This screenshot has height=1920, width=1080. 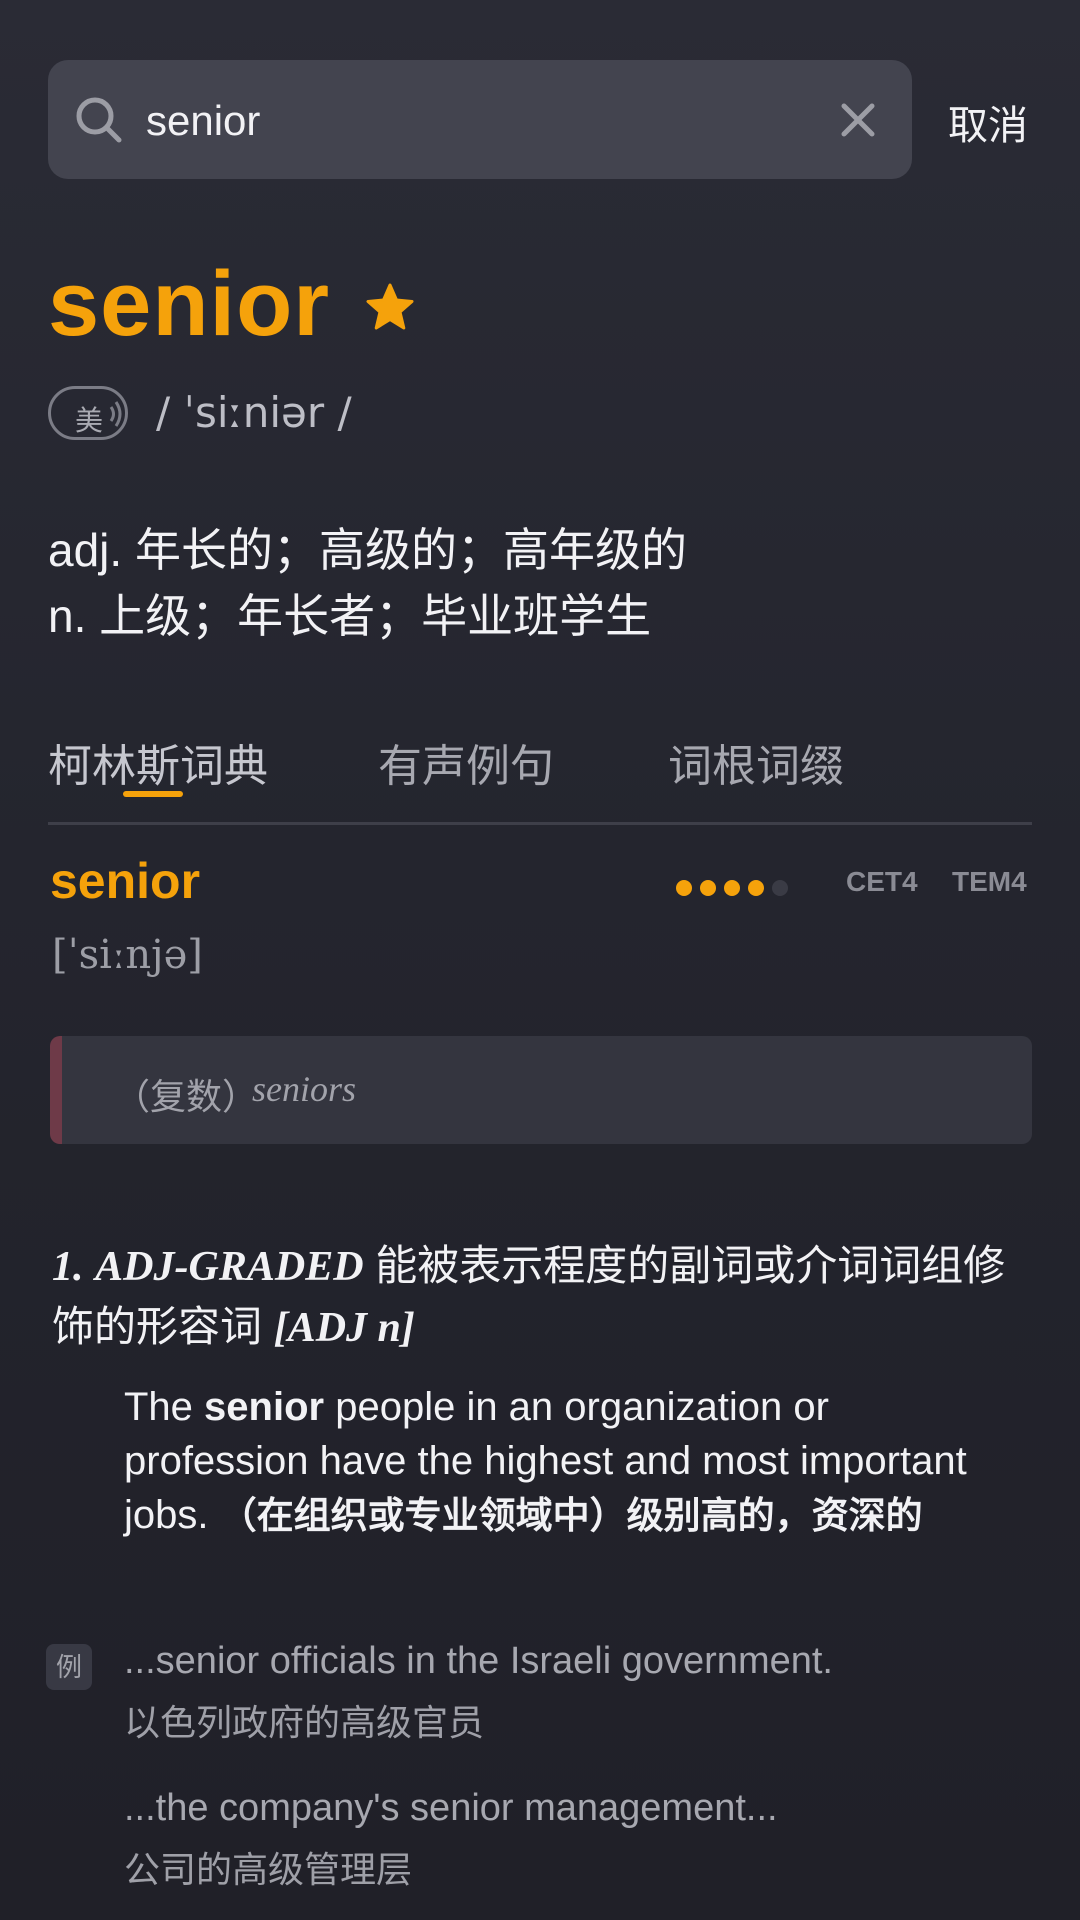 I want to click on definition-line: n. 上级；年长者；毕业班学生, so click(x=350, y=616).